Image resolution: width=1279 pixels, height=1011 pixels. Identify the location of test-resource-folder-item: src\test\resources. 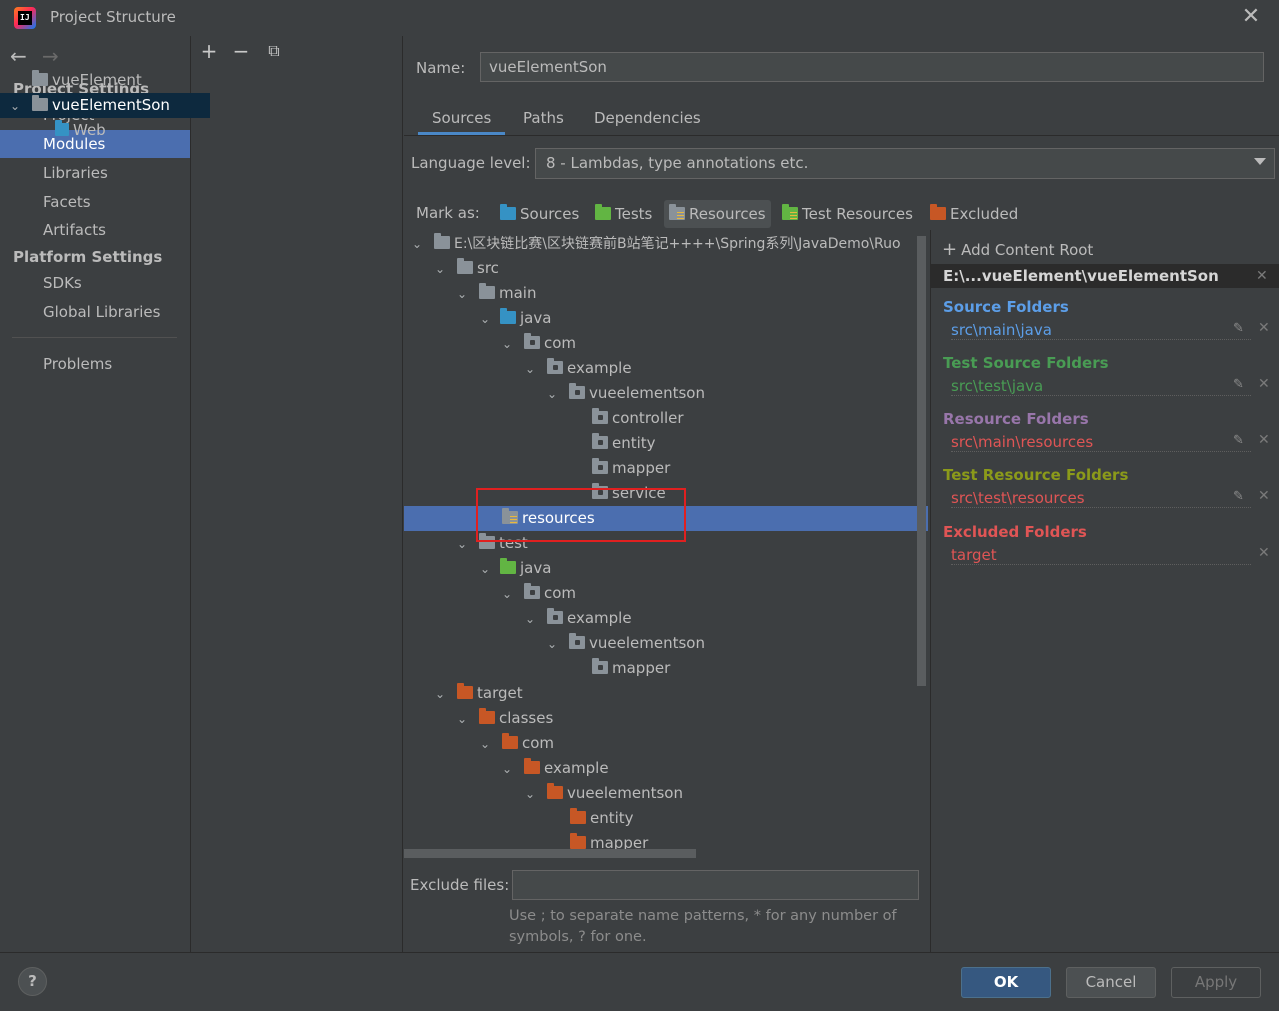
(1101, 498).